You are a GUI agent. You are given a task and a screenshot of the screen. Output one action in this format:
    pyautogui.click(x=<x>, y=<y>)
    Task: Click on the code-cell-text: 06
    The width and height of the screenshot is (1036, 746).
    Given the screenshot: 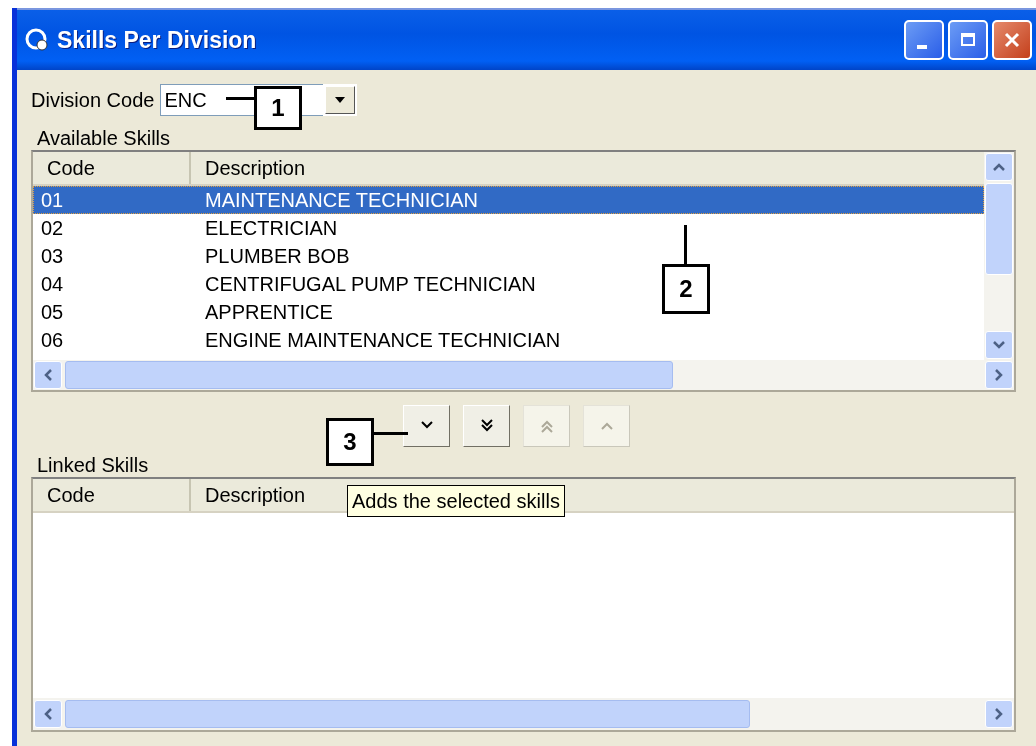 What is the action you would take?
    pyautogui.click(x=52, y=340)
    